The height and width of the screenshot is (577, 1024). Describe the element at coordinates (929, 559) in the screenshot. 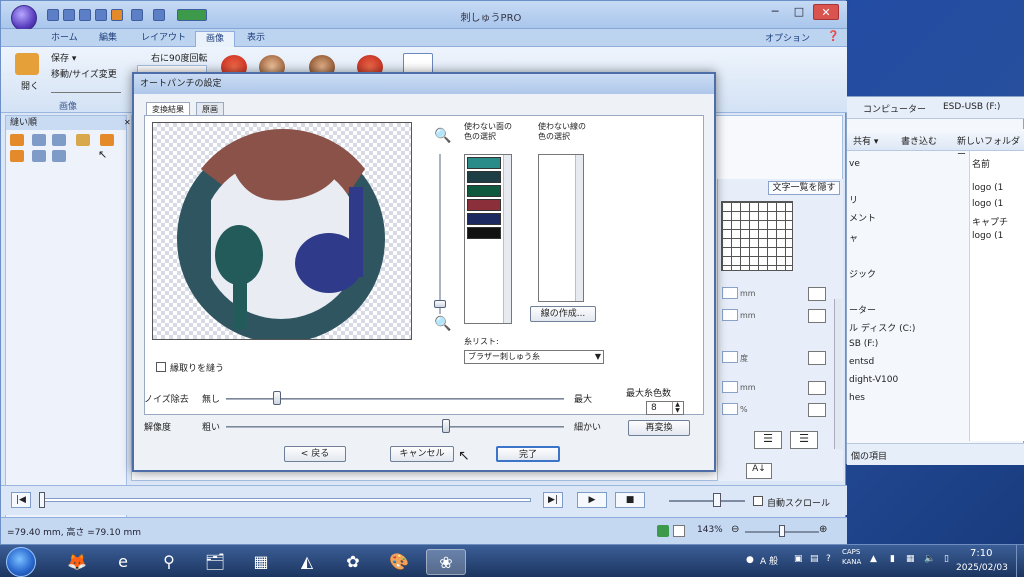

I see `volume-icon: 🔈` at that location.